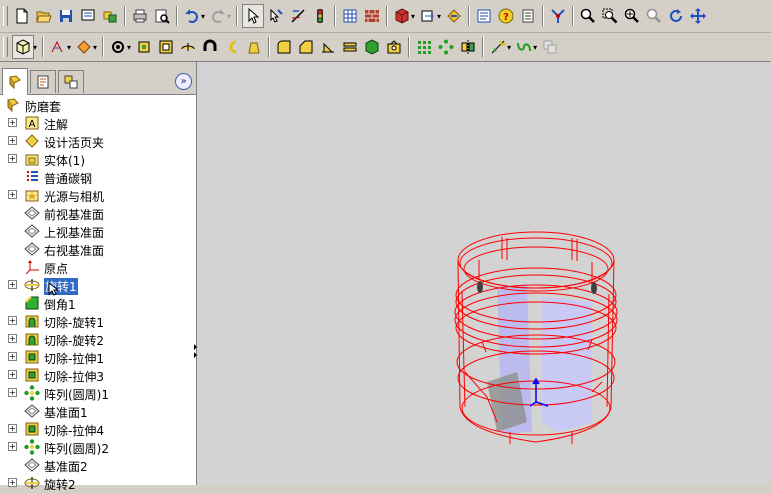  Describe the element at coordinates (98, 303) in the screenshot. I see `tree-item: 倒角1` at that location.